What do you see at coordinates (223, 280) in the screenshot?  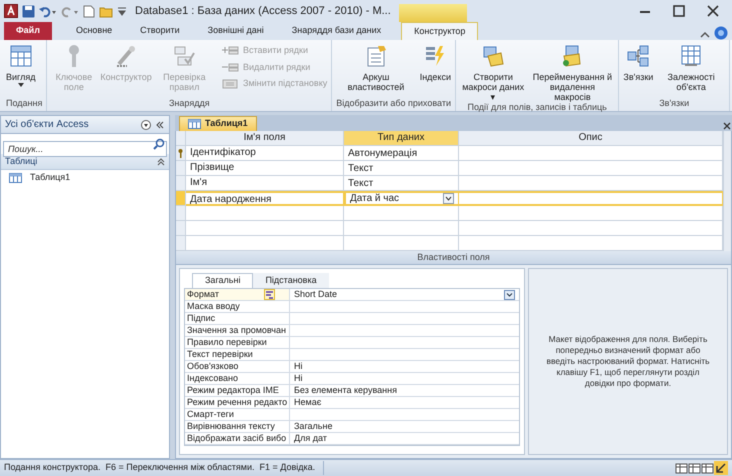 I see `property-tab: Загальні` at bounding box center [223, 280].